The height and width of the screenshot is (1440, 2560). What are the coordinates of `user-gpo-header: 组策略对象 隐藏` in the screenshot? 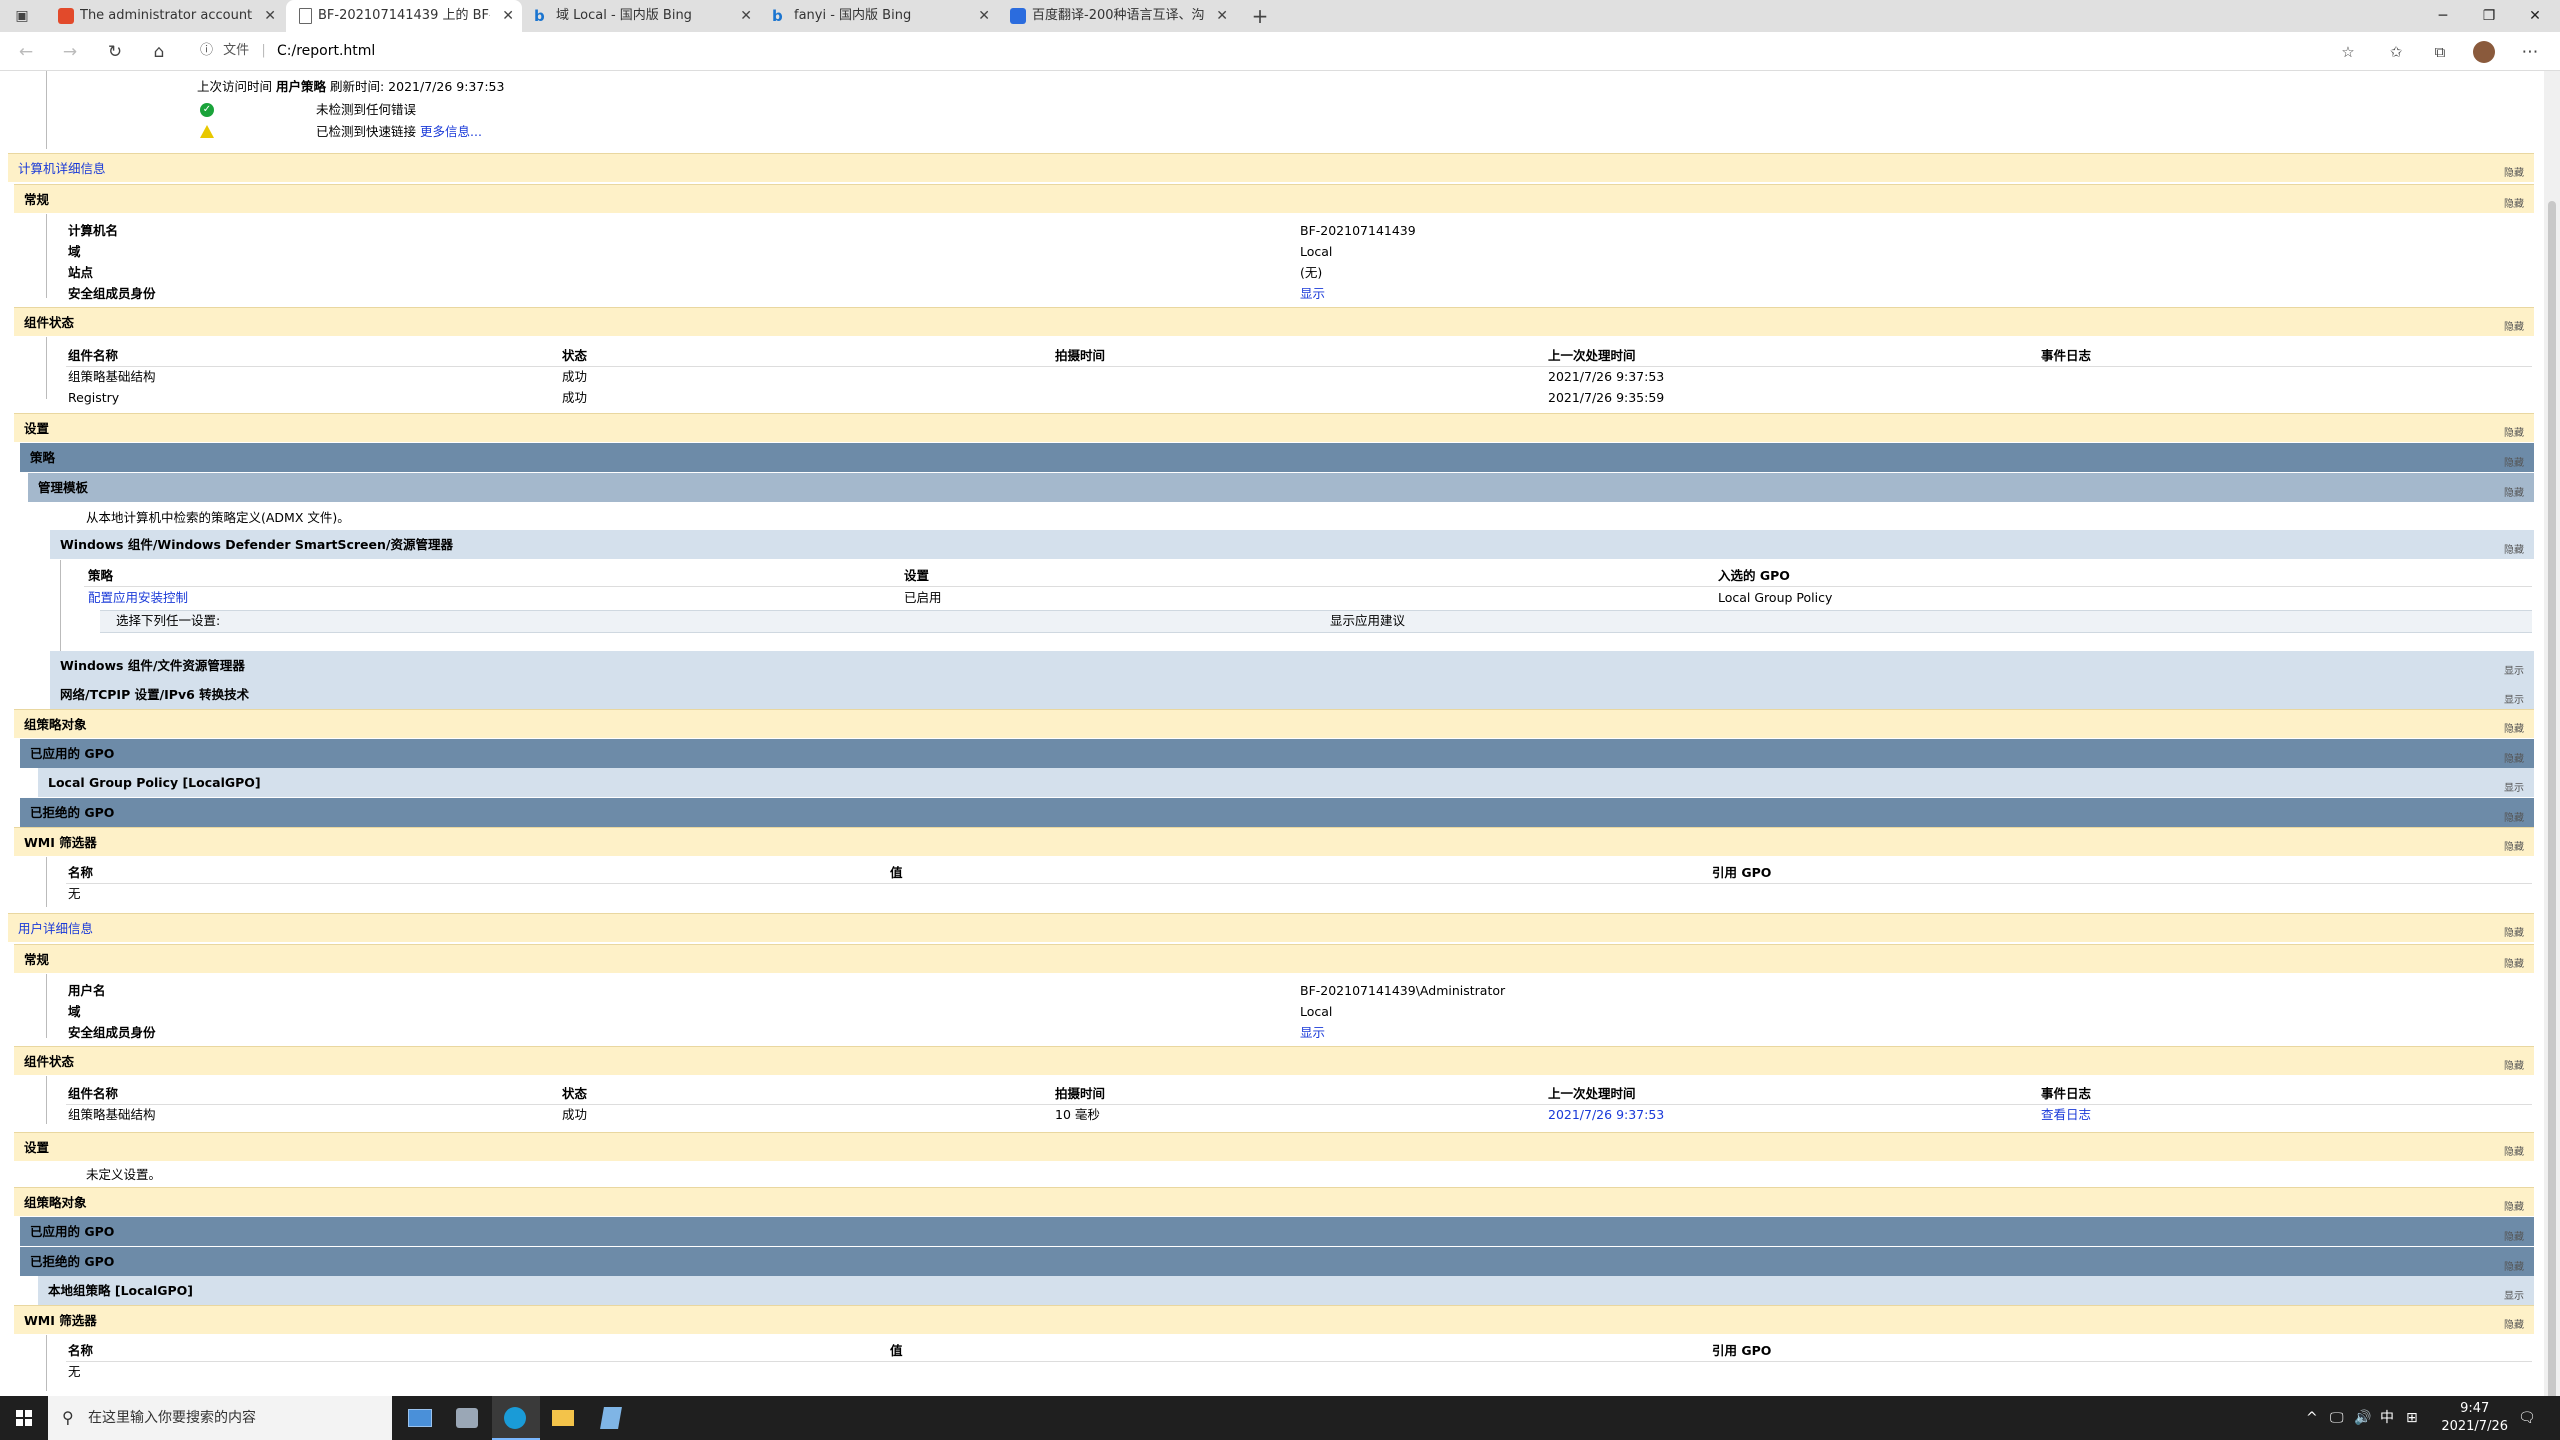 It's located at (1274, 1201).